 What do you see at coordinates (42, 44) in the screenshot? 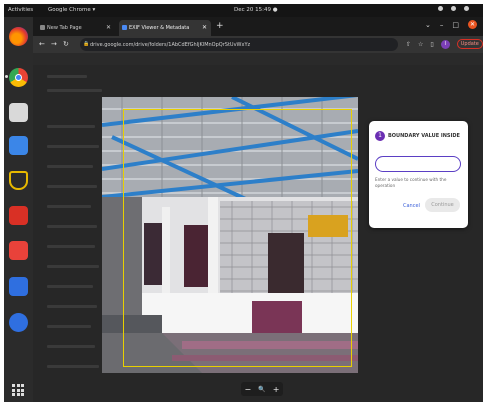
I see `back-icon: ←` at bounding box center [42, 44].